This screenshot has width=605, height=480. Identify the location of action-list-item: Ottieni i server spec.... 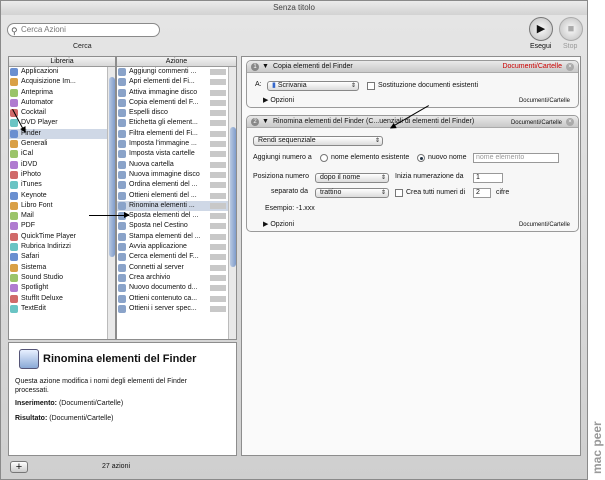
(176, 309).